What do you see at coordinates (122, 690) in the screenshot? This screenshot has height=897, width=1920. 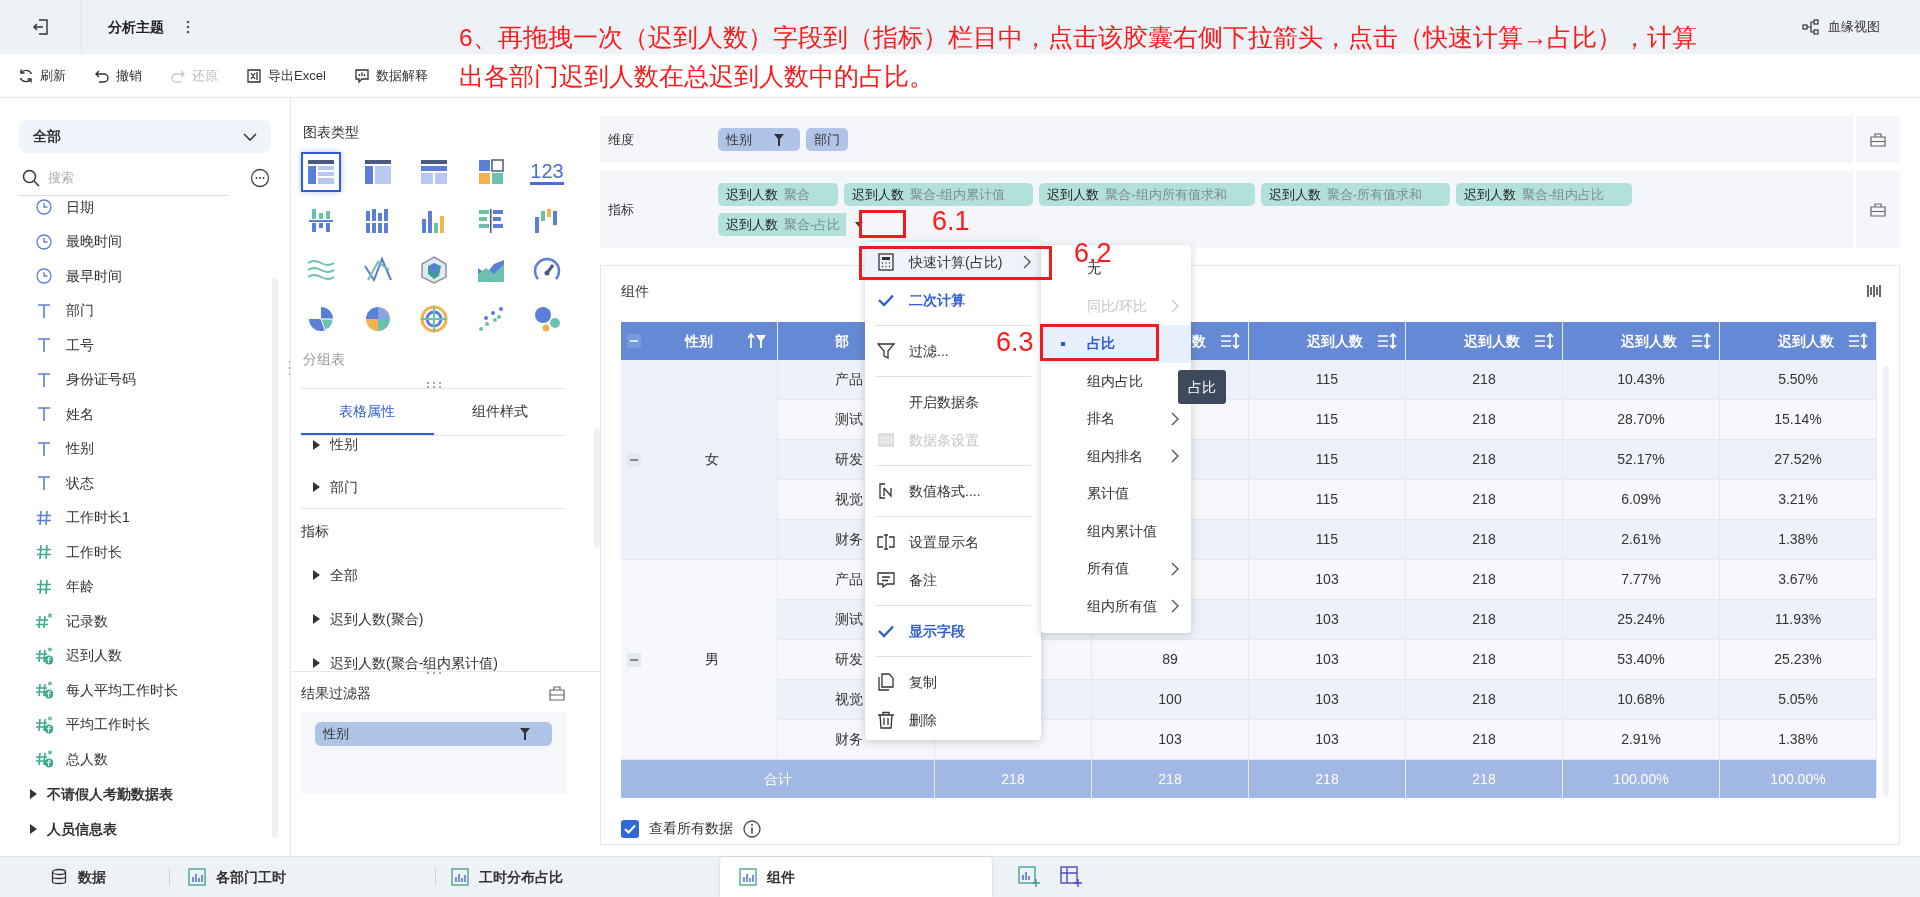 I see `field-item: 每人平均工作时长` at bounding box center [122, 690].